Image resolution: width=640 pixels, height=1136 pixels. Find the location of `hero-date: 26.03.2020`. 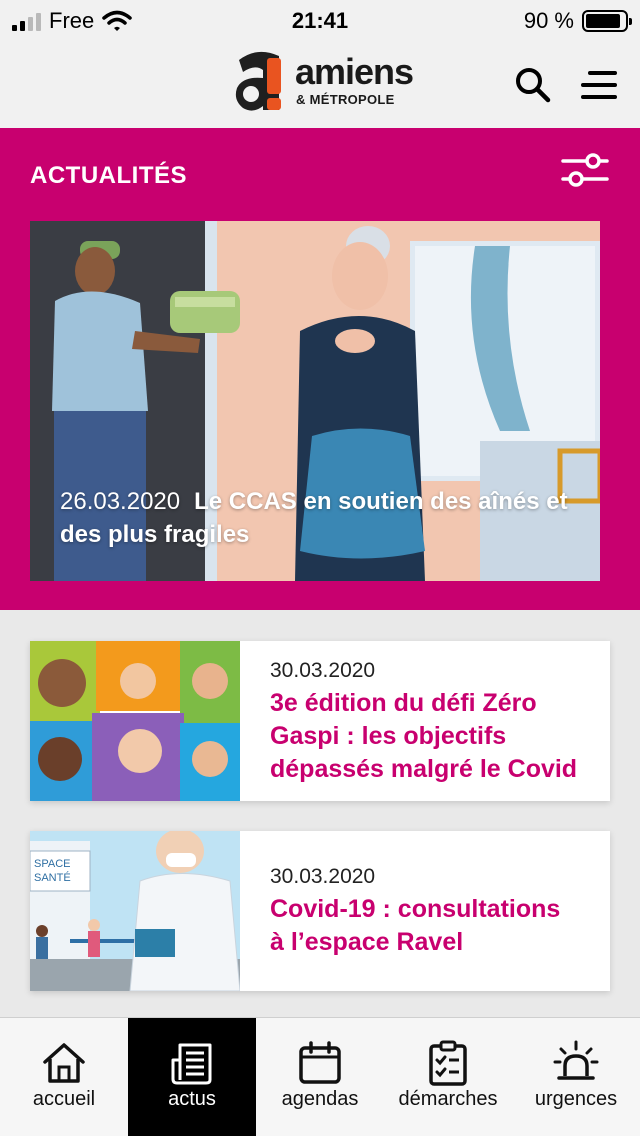

hero-date: 26.03.2020 is located at coordinates (120, 501).